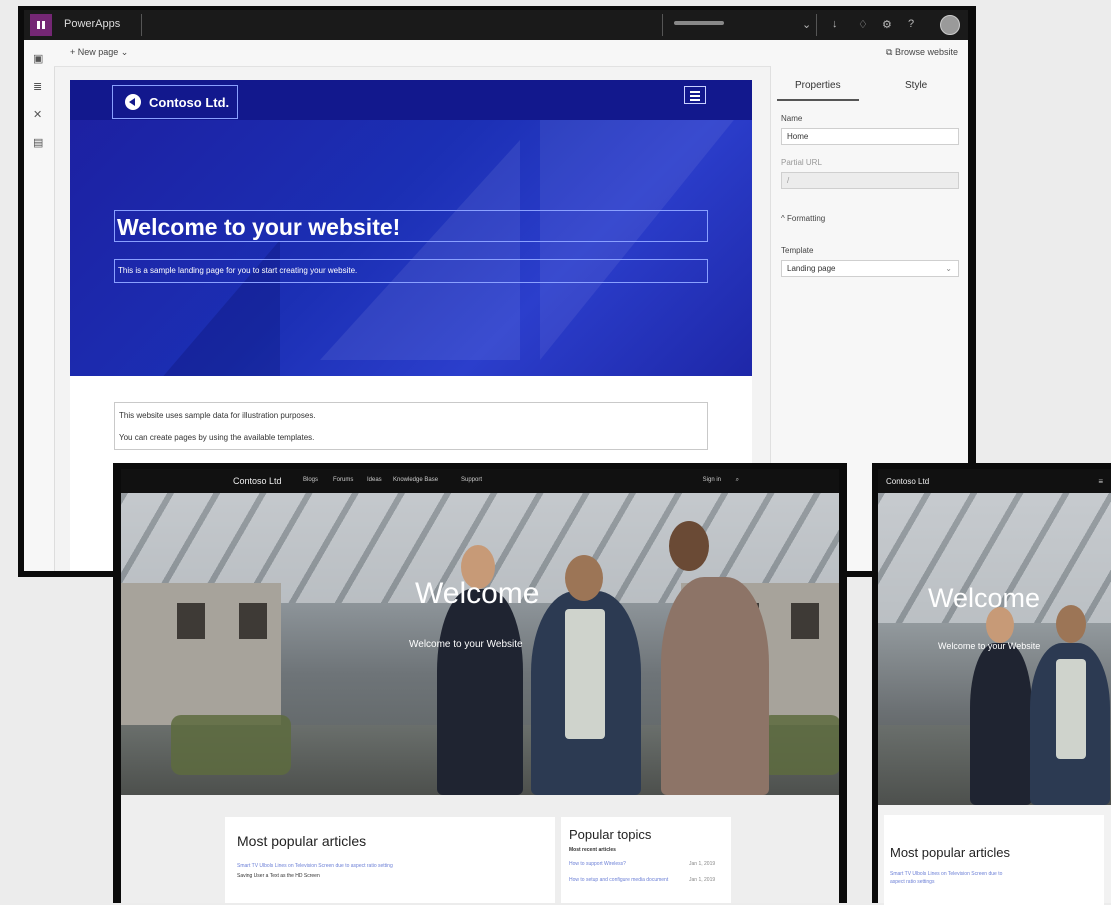 The height and width of the screenshot is (905, 1111). What do you see at coordinates (496, 25) in the screenshot?
I see `top-bar: PowerApps ⌄ ↓ ♢ ⚙ ?` at bounding box center [496, 25].